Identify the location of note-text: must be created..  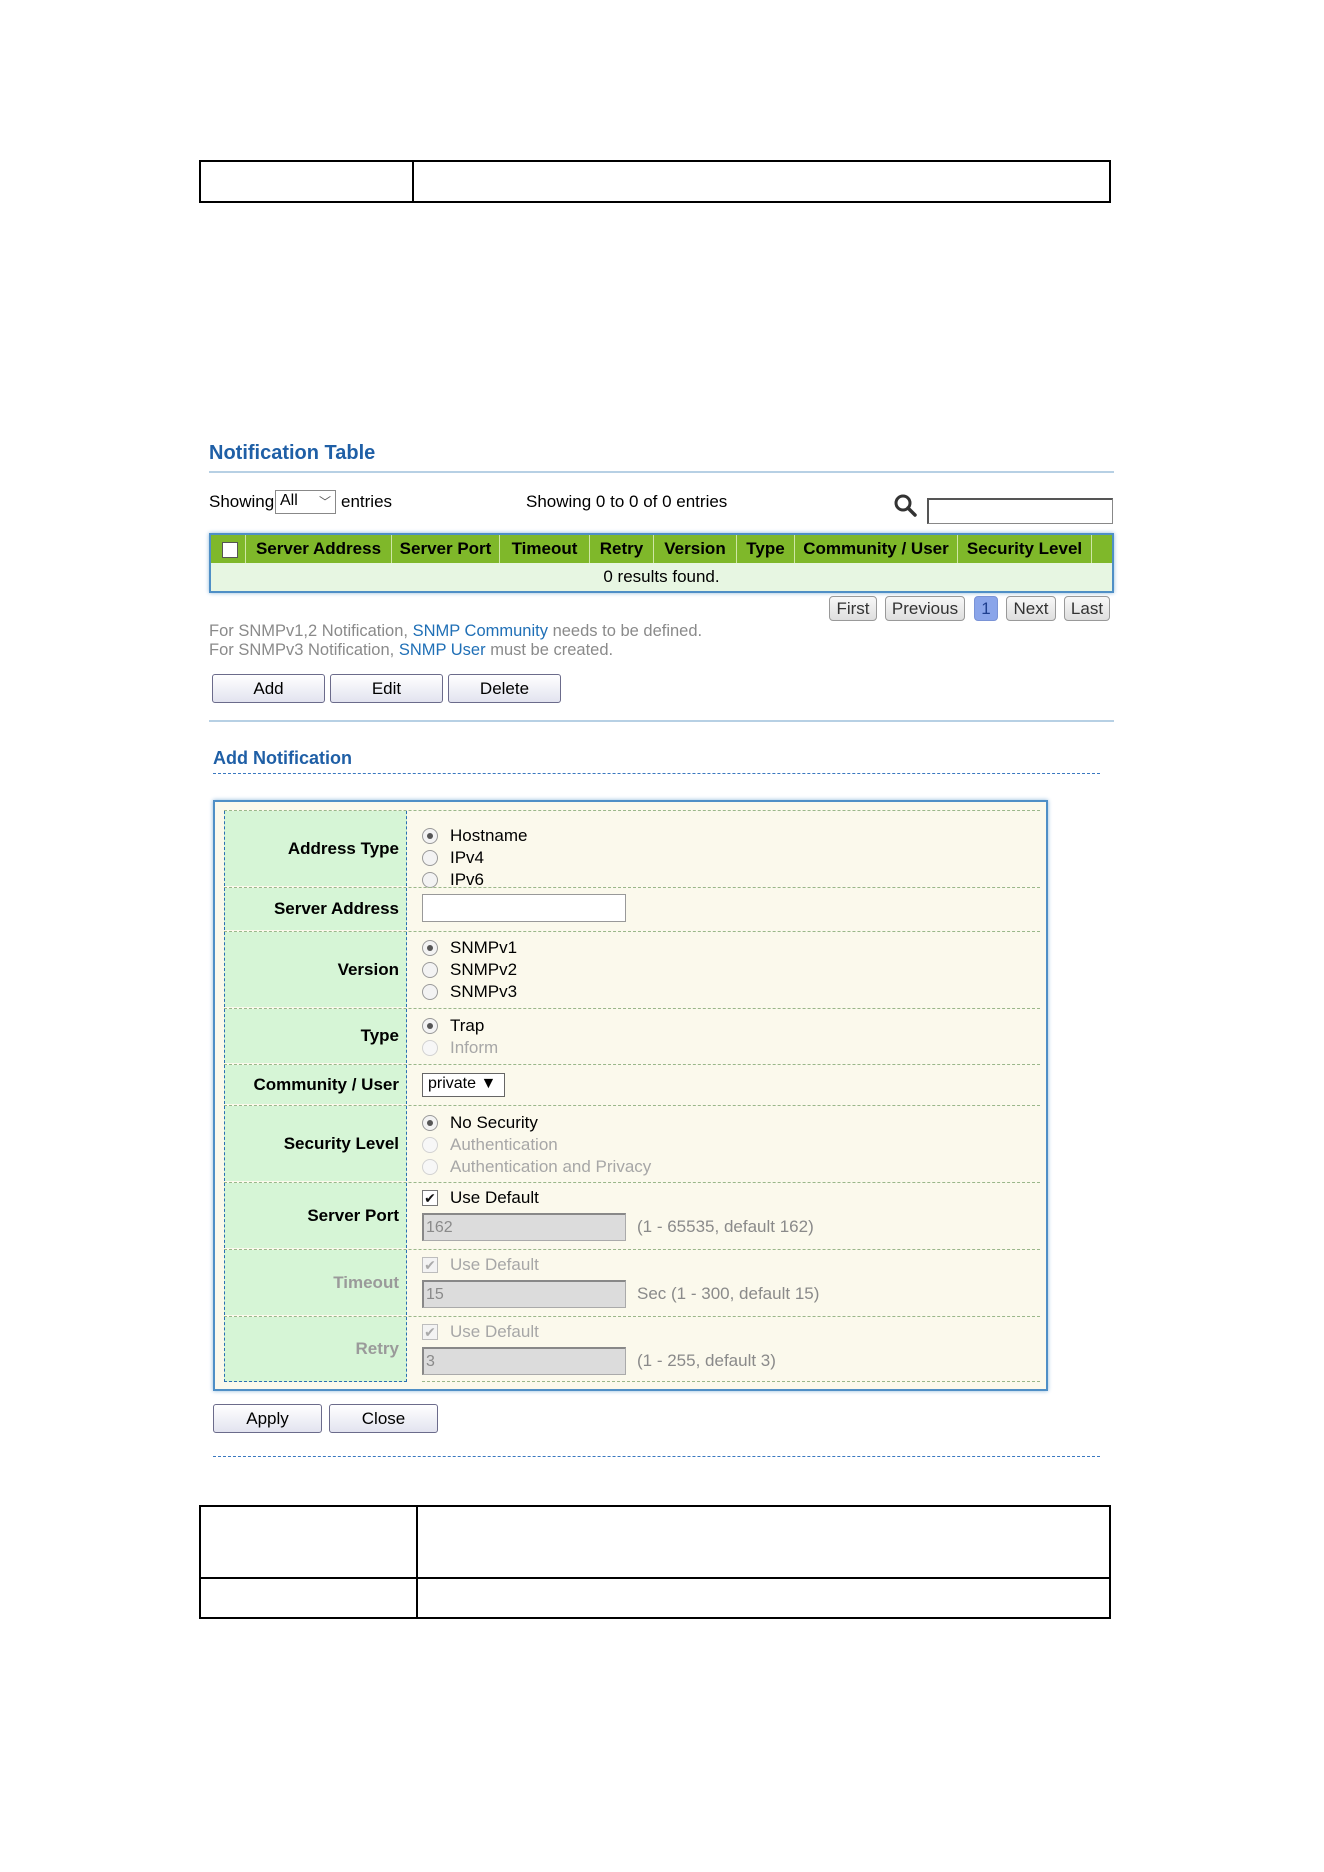
(549, 650).